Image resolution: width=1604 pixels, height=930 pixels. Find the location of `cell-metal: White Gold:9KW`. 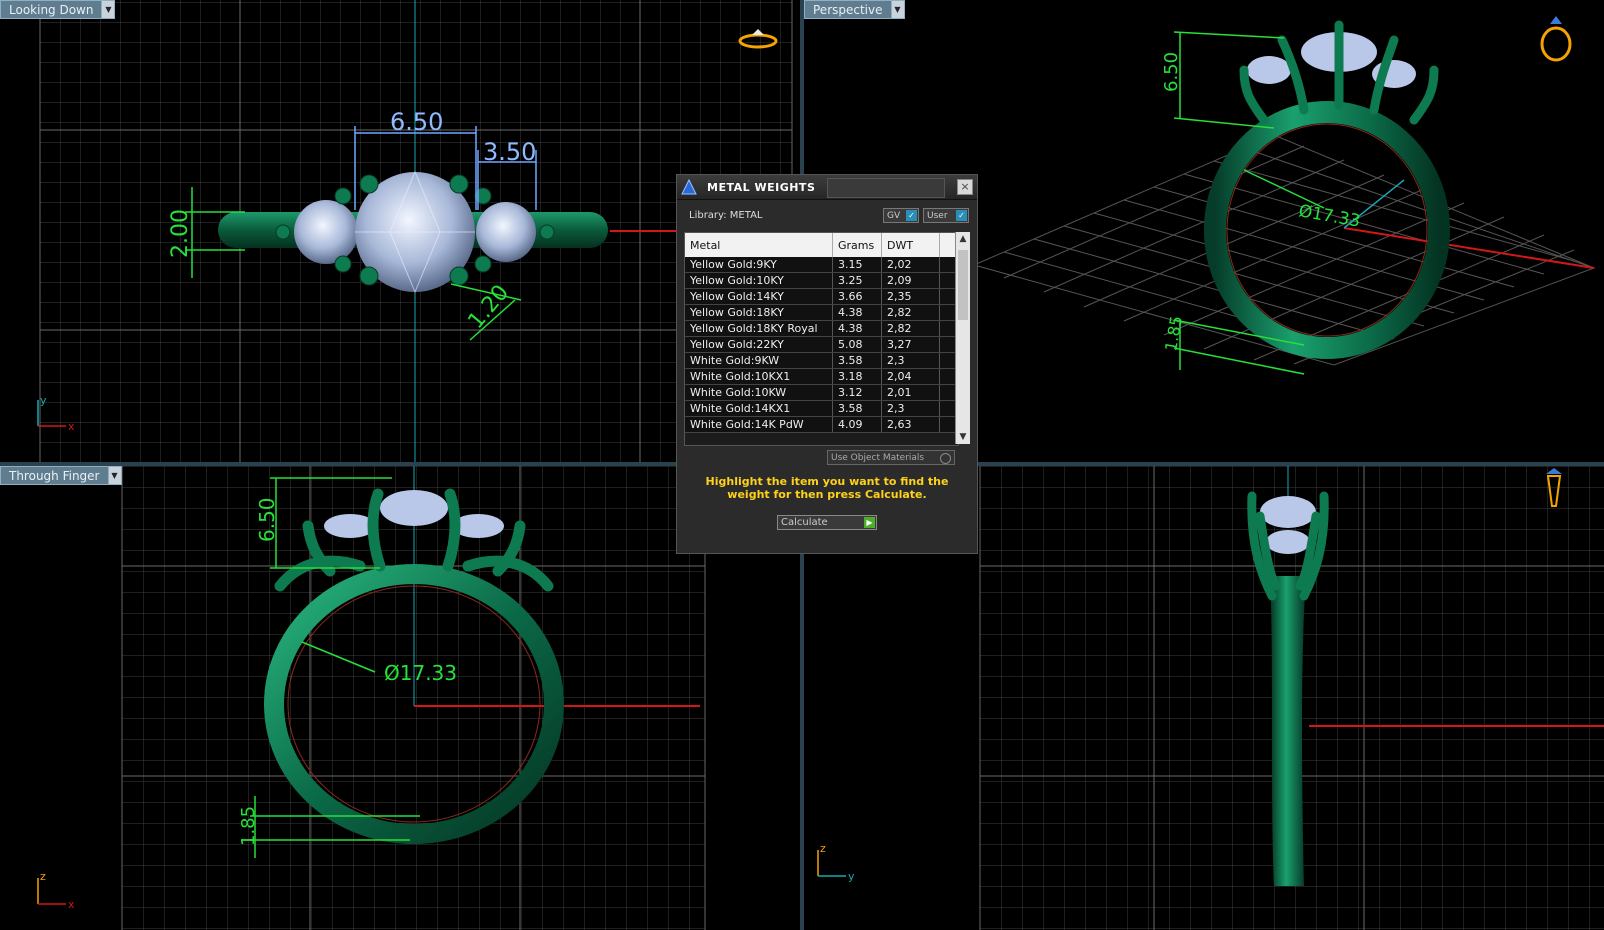

cell-metal: White Gold:9KW is located at coordinates (759, 360).